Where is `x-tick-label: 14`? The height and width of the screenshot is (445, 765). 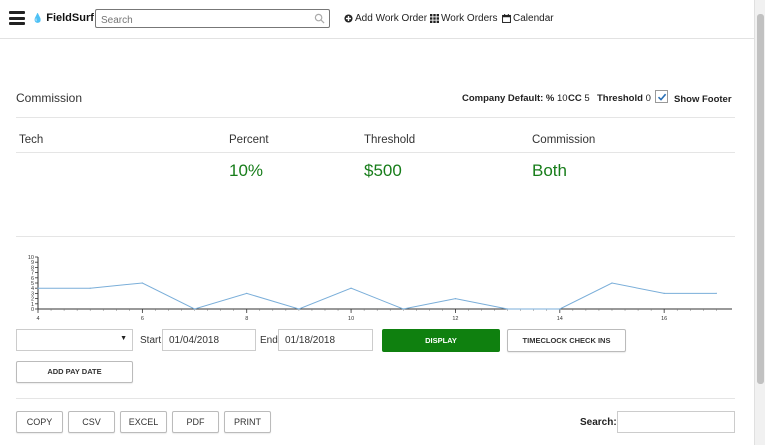
x-tick-label: 14 is located at coordinates (560, 319).